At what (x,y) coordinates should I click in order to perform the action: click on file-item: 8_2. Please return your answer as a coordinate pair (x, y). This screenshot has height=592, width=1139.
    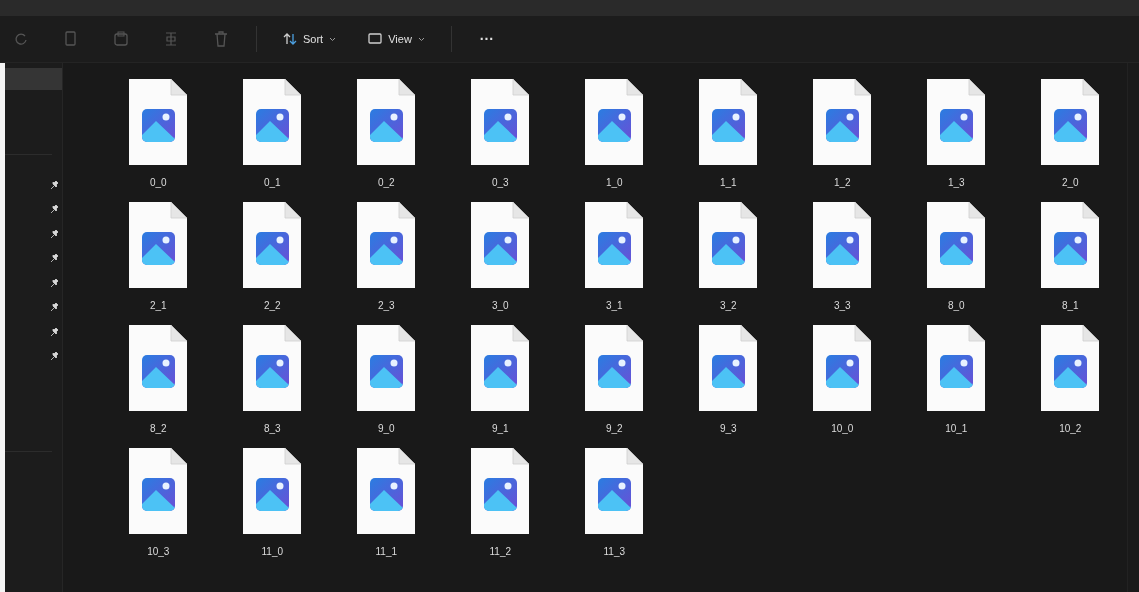
    Looking at the image, I should click on (158, 379).